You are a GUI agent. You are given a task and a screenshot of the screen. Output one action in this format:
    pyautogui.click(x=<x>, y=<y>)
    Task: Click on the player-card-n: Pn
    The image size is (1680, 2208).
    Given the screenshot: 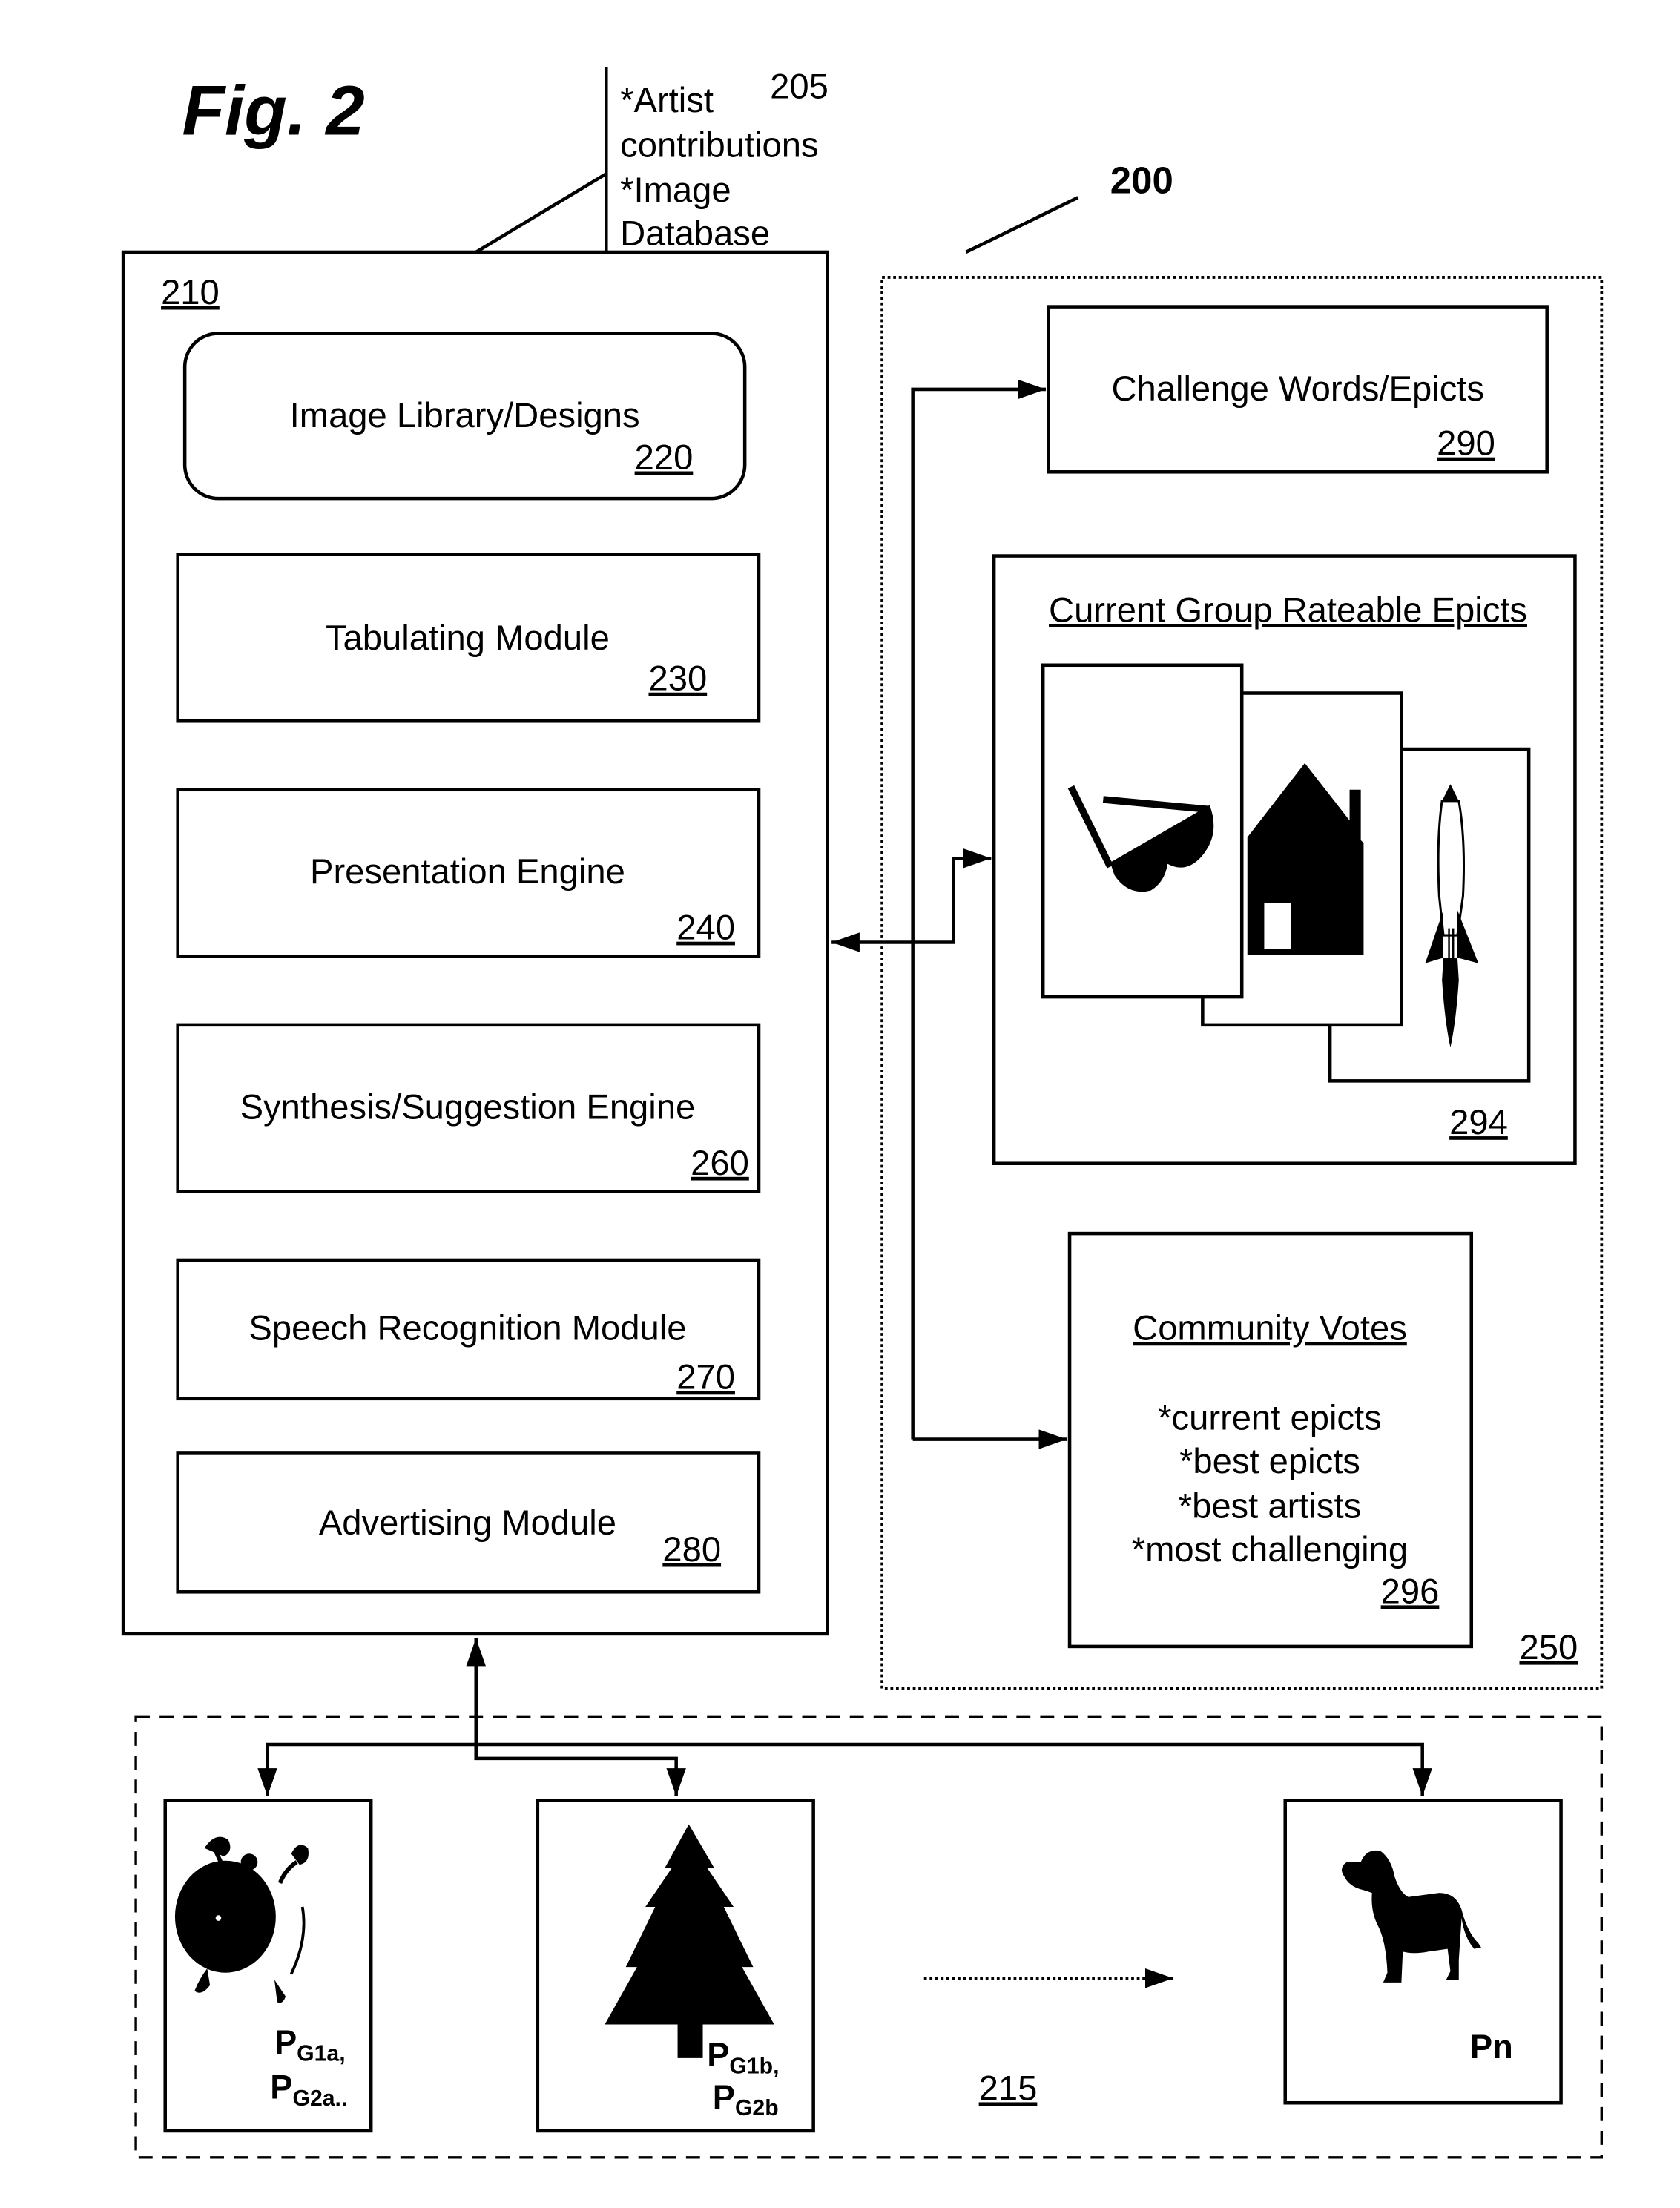 What is the action you would take?
    pyautogui.click(x=1423, y=1952)
    